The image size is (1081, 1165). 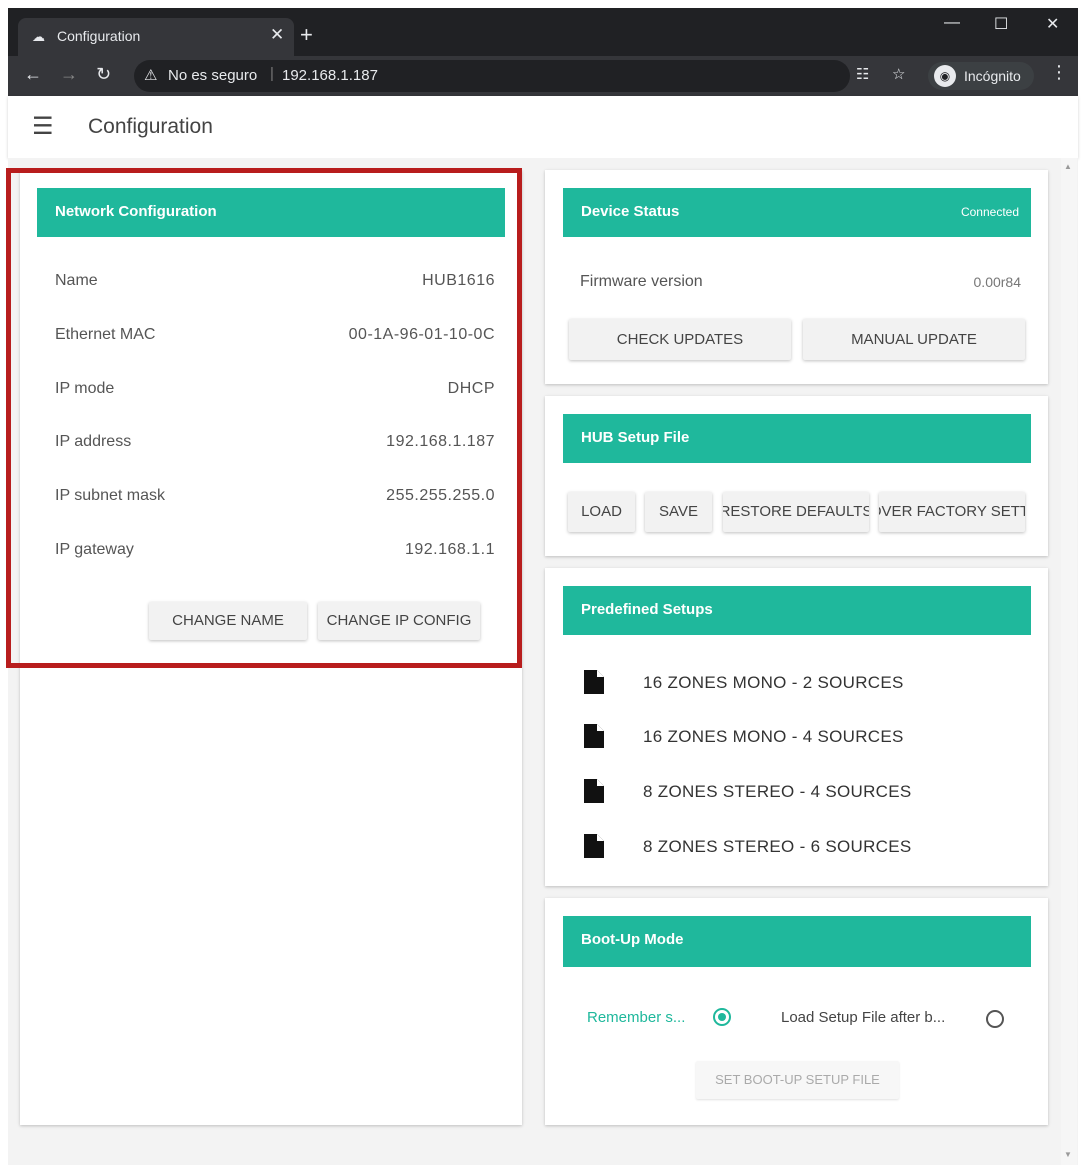 What do you see at coordinates (797, 212) in the screenshot?
I see `device-status-header: Device Status Connected` at bounding box center [797, 212].